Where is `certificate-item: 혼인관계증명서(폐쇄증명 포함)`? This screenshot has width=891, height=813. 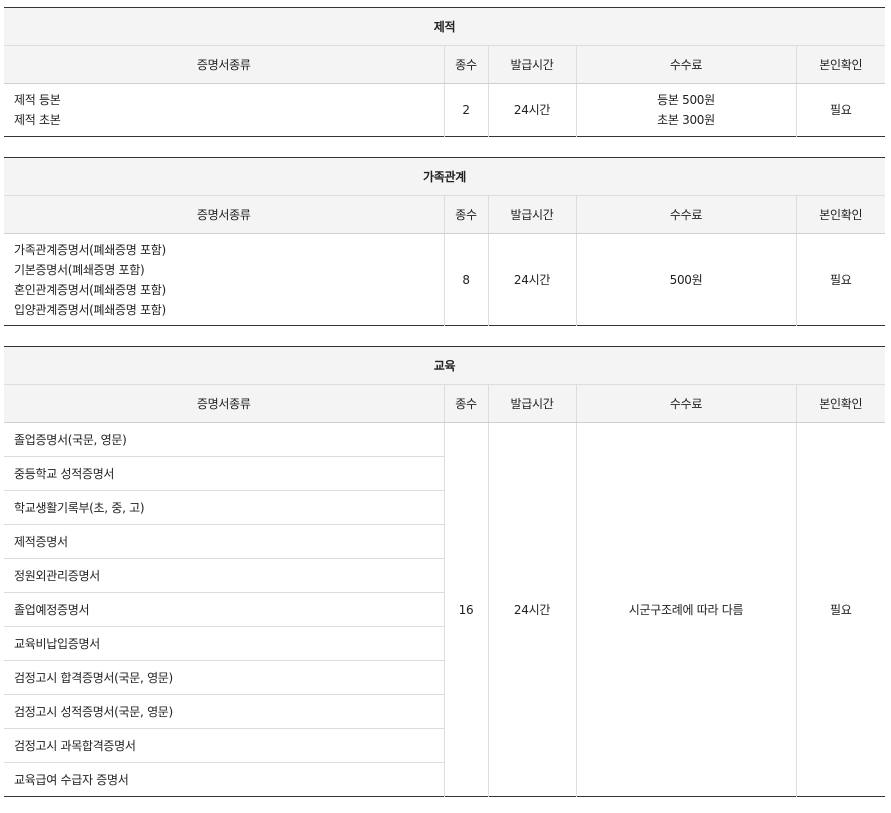
certificate-item: 혼인관계증명서(폐쇄증명 포함) is located at coordinates (90, 289).